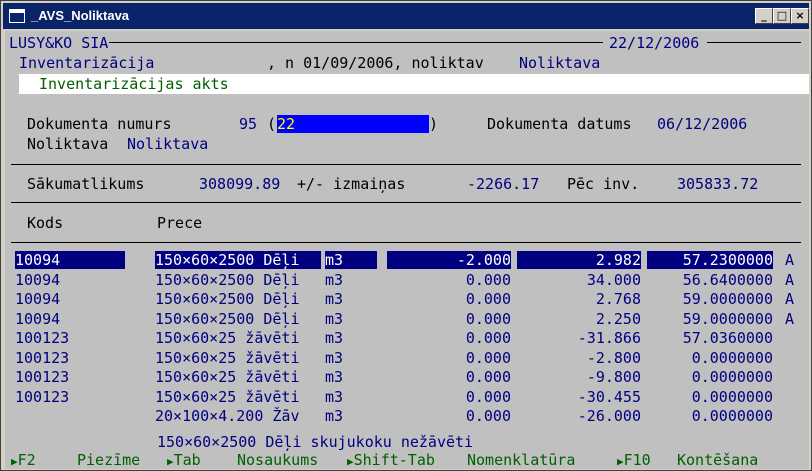 This screenshot has height=471, width=812. I want to click on doc-number-input: 22, so click(353, 124).